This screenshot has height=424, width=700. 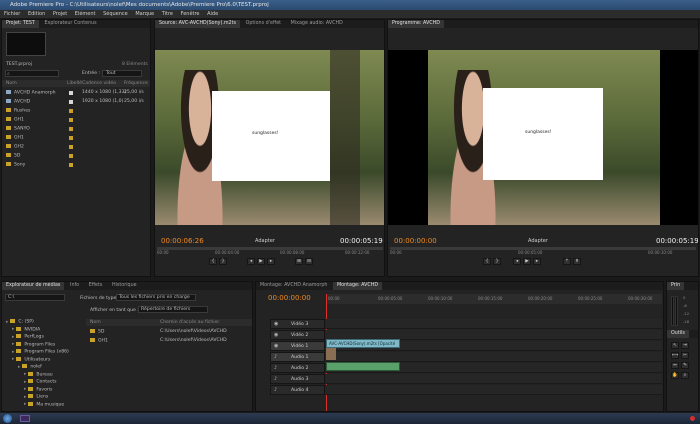 What do you see at coordinates (74, 286) in the screenshot?
I see `tab-info: Info` at bounding box center [74, 286].